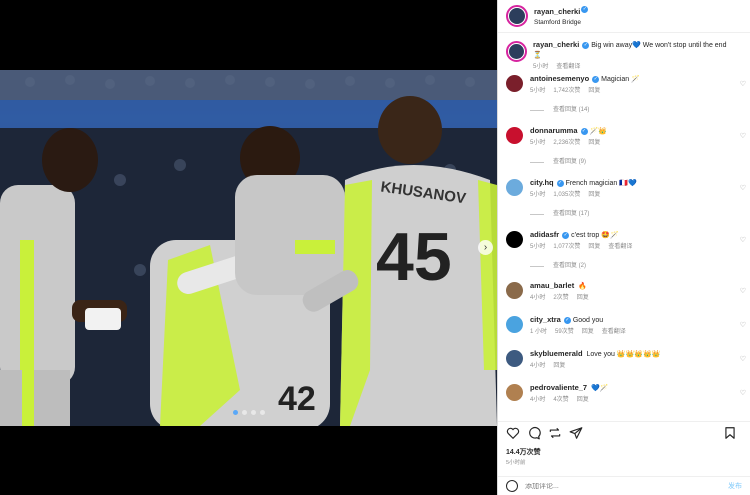 The image size is (750, 495). Describe the element at coordinates (620, 79) in the screenshot. I see `comment-text: Magician 🪄` at that location.